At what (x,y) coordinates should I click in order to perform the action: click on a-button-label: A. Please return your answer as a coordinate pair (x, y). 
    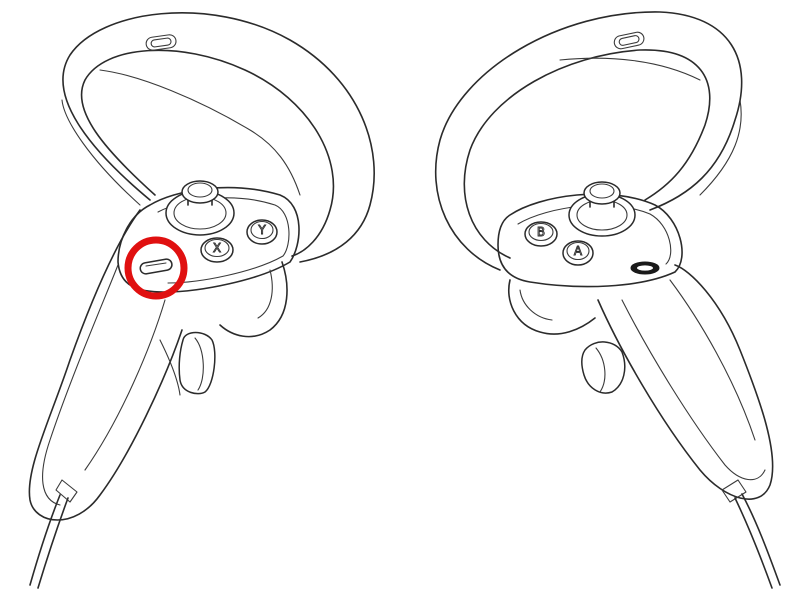
    Looking at the image, I should click on (578, 251).